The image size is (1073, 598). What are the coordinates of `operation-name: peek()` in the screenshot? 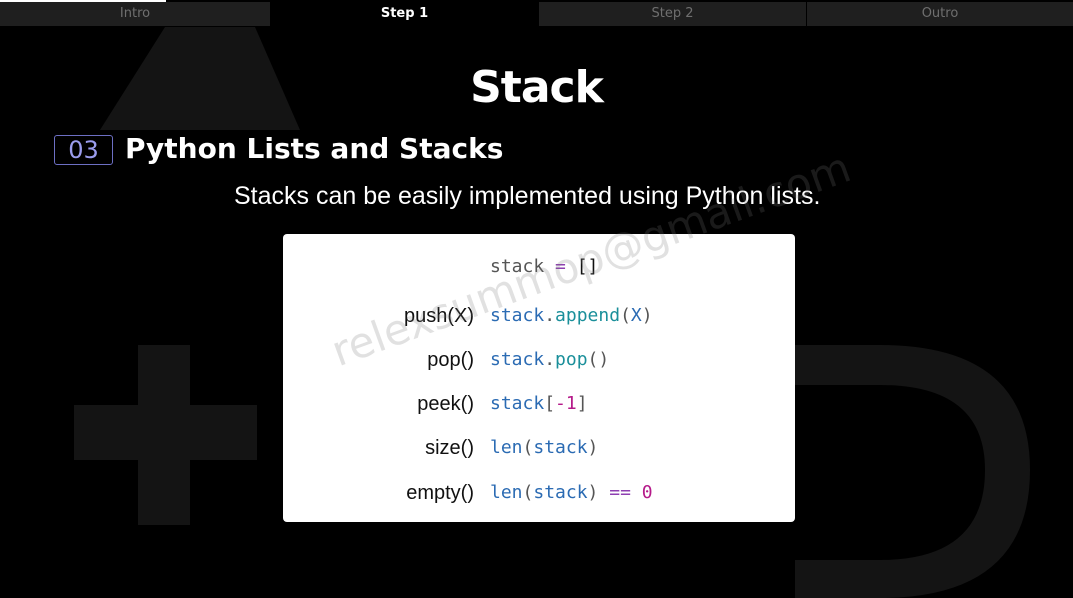 It's located at (445, 404).